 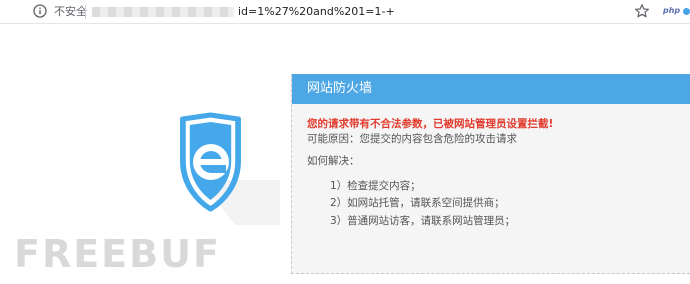 What do you see at coordinates (333, 161) in the screenshot?
I see `howto-heading: 如何解决：` at bounding box center [333, 161].